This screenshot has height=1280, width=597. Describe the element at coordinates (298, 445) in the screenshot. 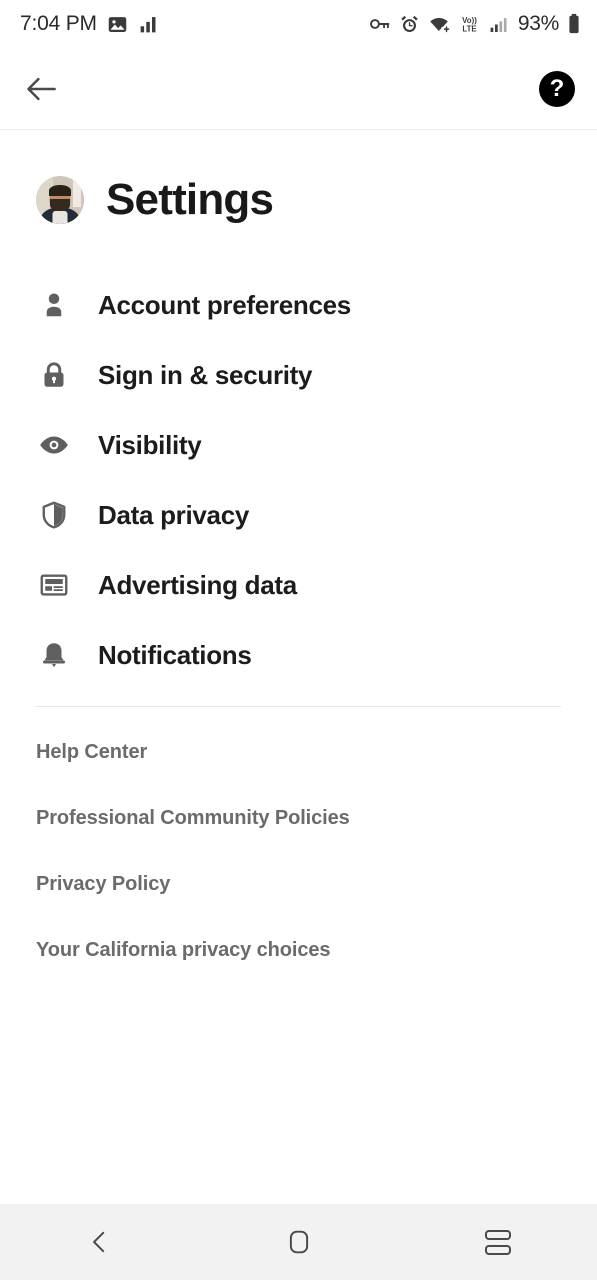

I see `menu-item-visibility: Visibility` at that location.